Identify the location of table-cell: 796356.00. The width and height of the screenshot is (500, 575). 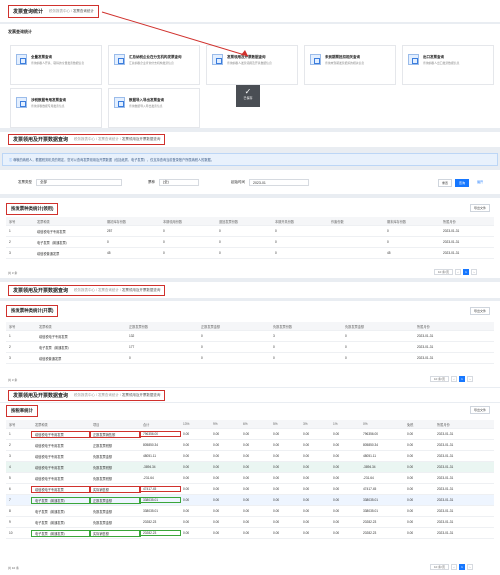
(160, 434).